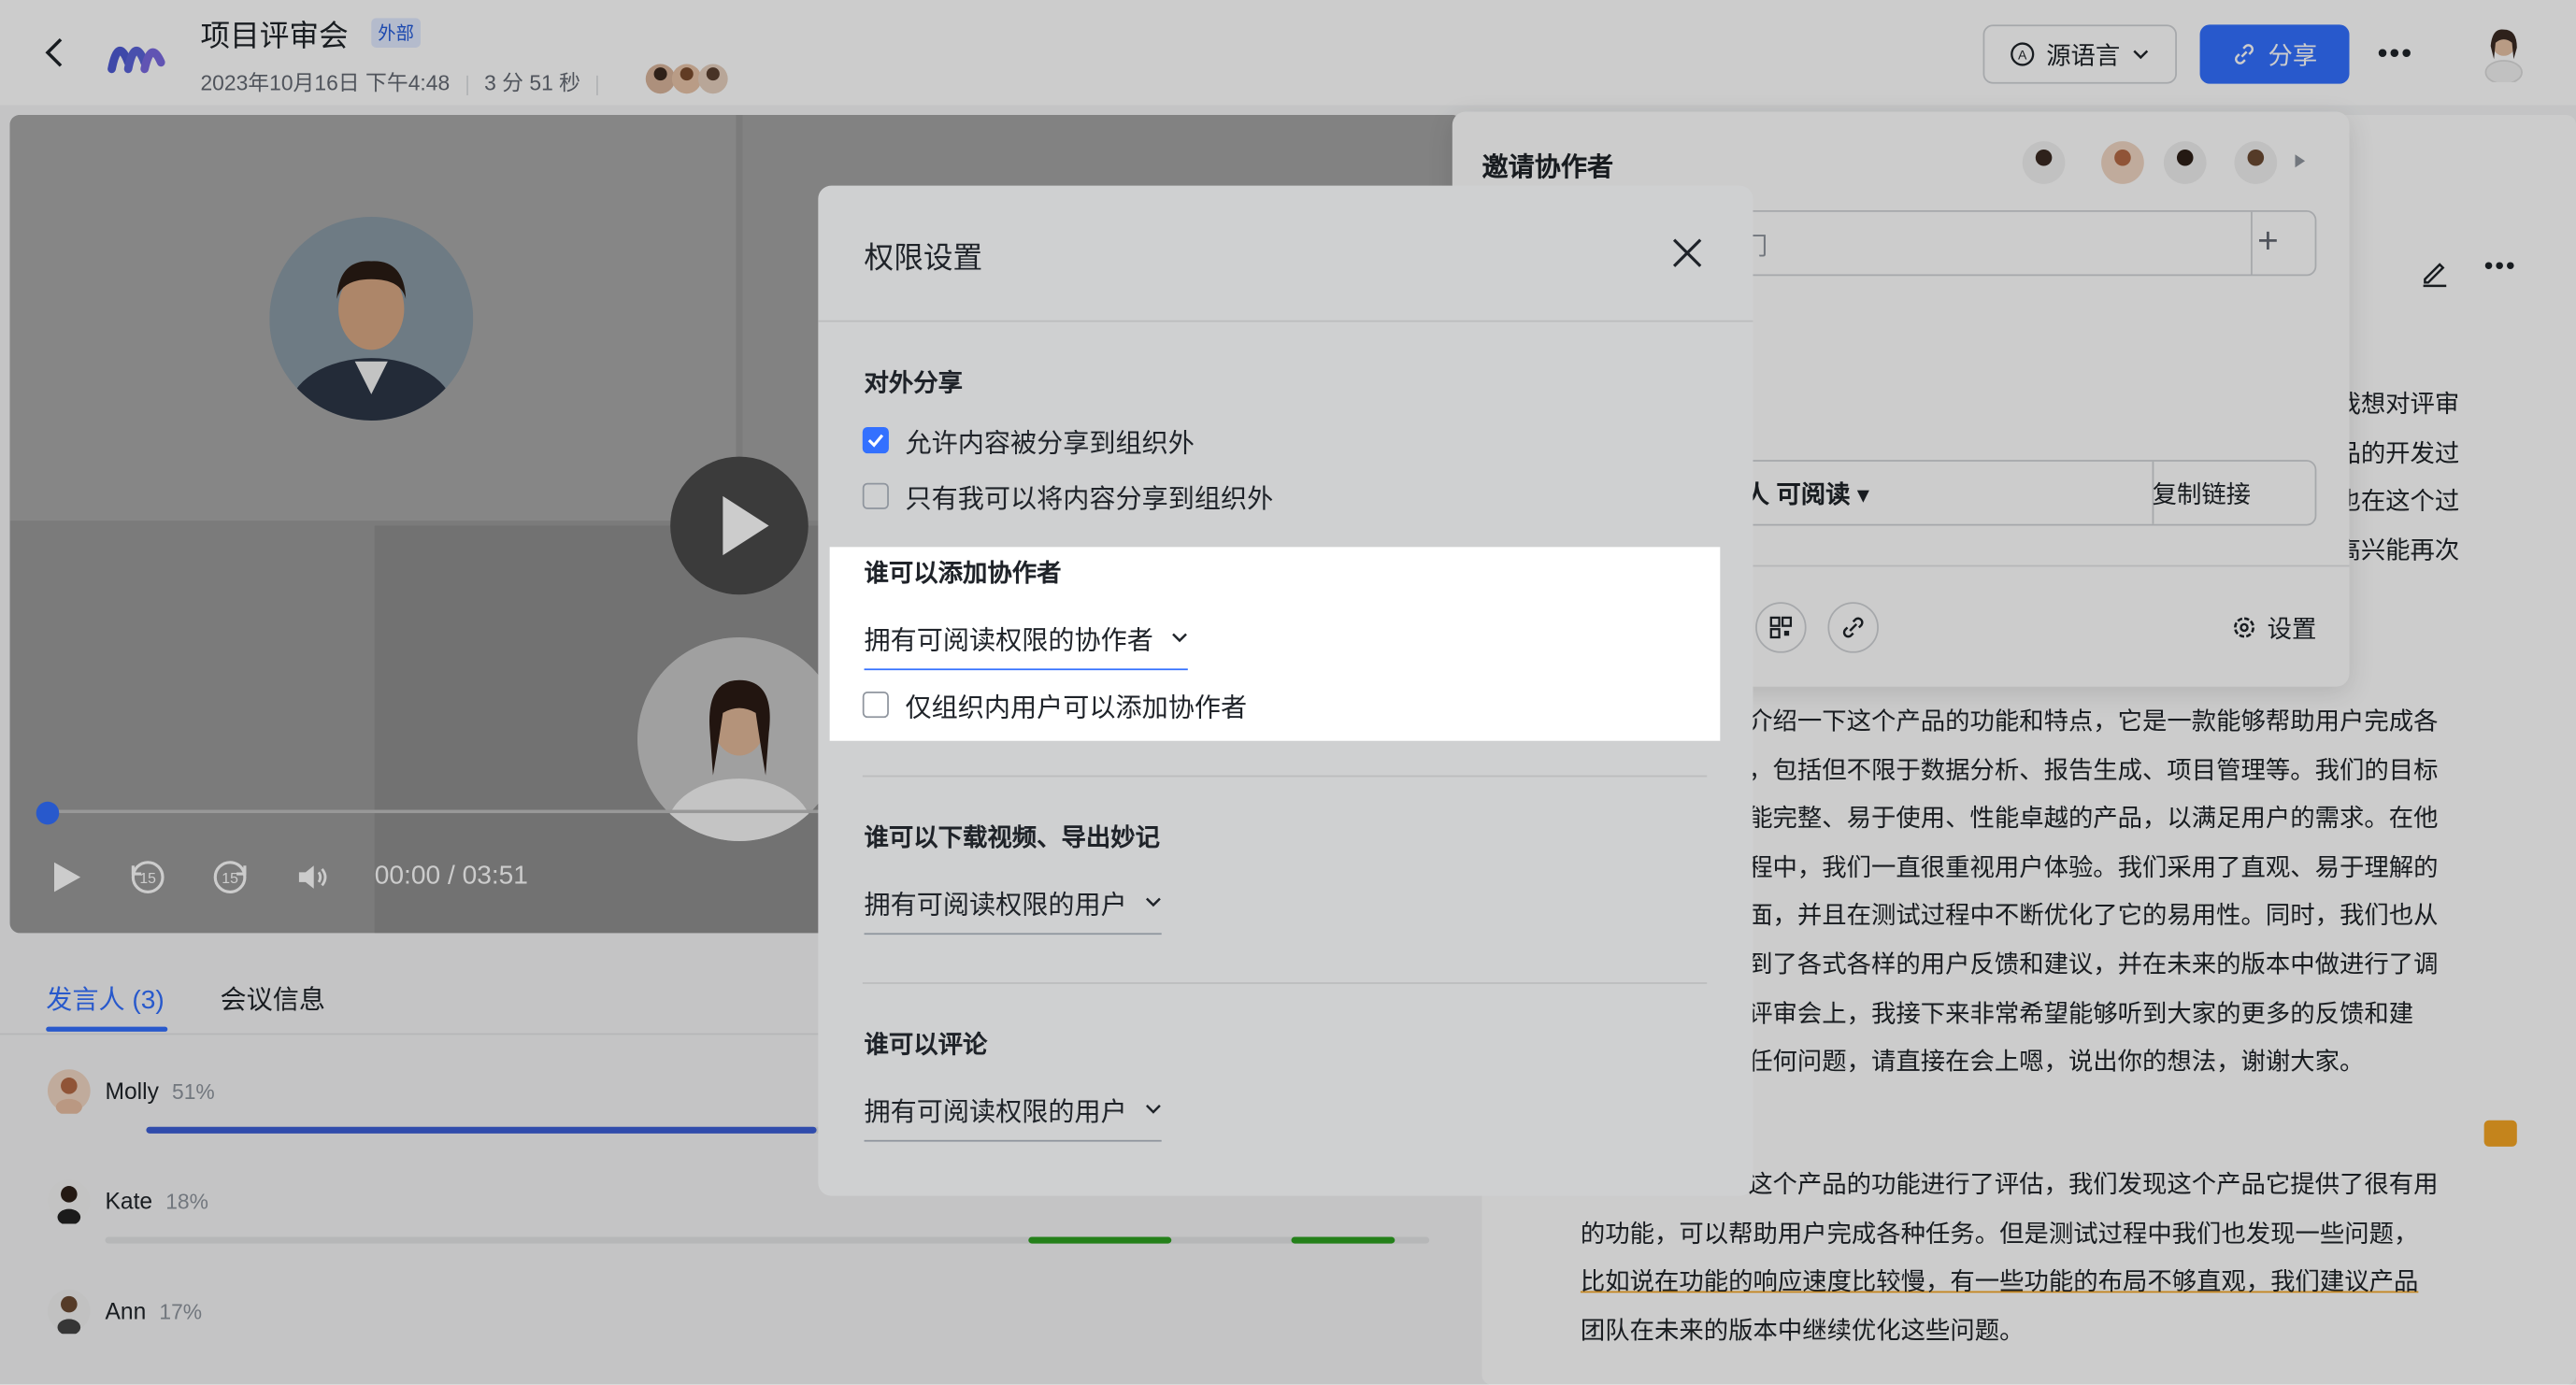 This screenshot has height=1385, width=2576. I want to click on add-collaborator-select: 拥有可阅读权限的协作者, so click(1027, 644).